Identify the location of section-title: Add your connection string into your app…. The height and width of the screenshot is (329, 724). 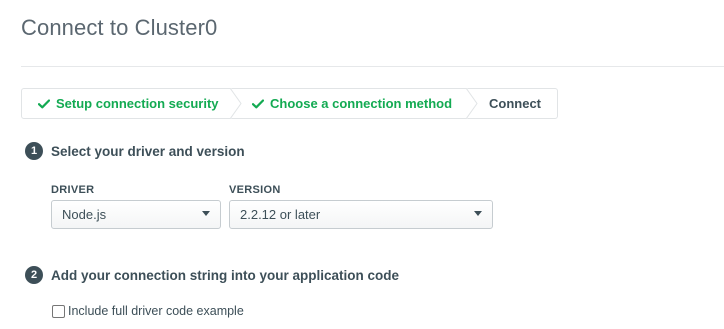
(225, 275).